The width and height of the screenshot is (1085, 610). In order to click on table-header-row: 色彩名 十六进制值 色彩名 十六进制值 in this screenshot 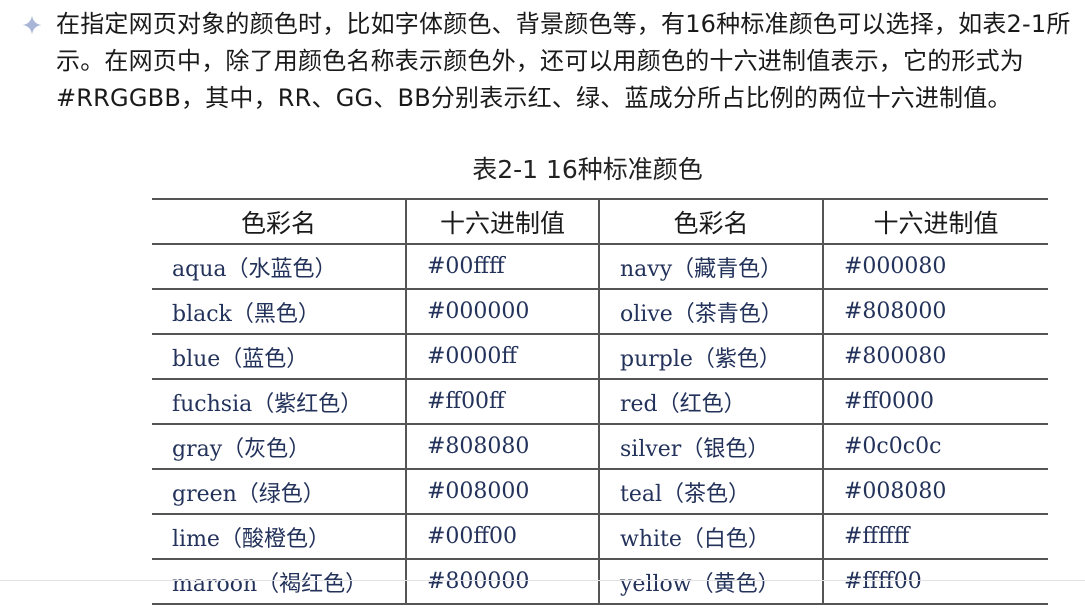, I will do `click(600, 221)`.